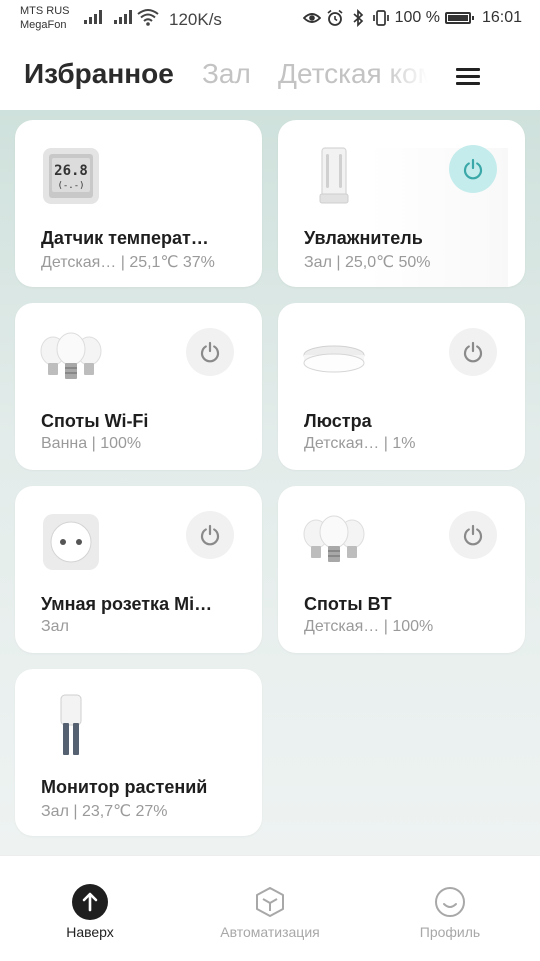  Describe the element at coordinates (124, 787) in the screenshot. I see `device-name: Монитор растений` at that location.